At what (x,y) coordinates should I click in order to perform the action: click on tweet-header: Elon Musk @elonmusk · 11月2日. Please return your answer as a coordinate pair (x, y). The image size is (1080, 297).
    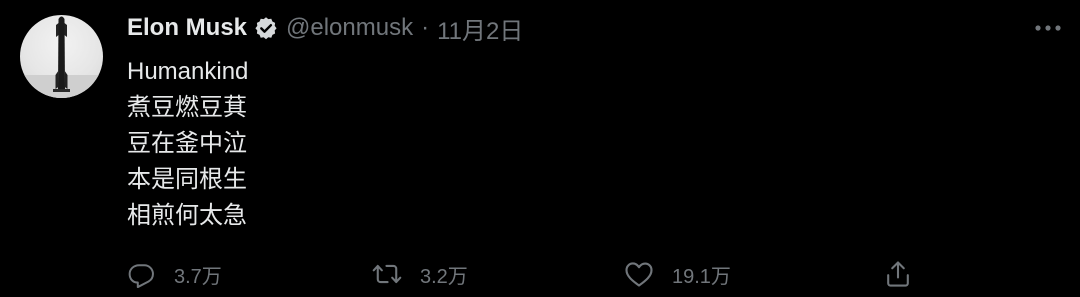
    Looking at the image, I should click on (325, 28).